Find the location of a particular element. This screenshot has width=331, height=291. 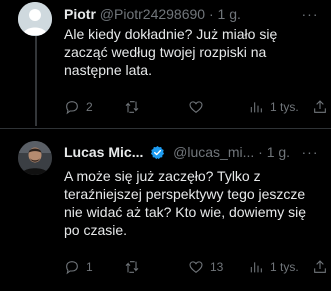

tweet-actions: 2 1 tys. is located at coordinates (194, 107).